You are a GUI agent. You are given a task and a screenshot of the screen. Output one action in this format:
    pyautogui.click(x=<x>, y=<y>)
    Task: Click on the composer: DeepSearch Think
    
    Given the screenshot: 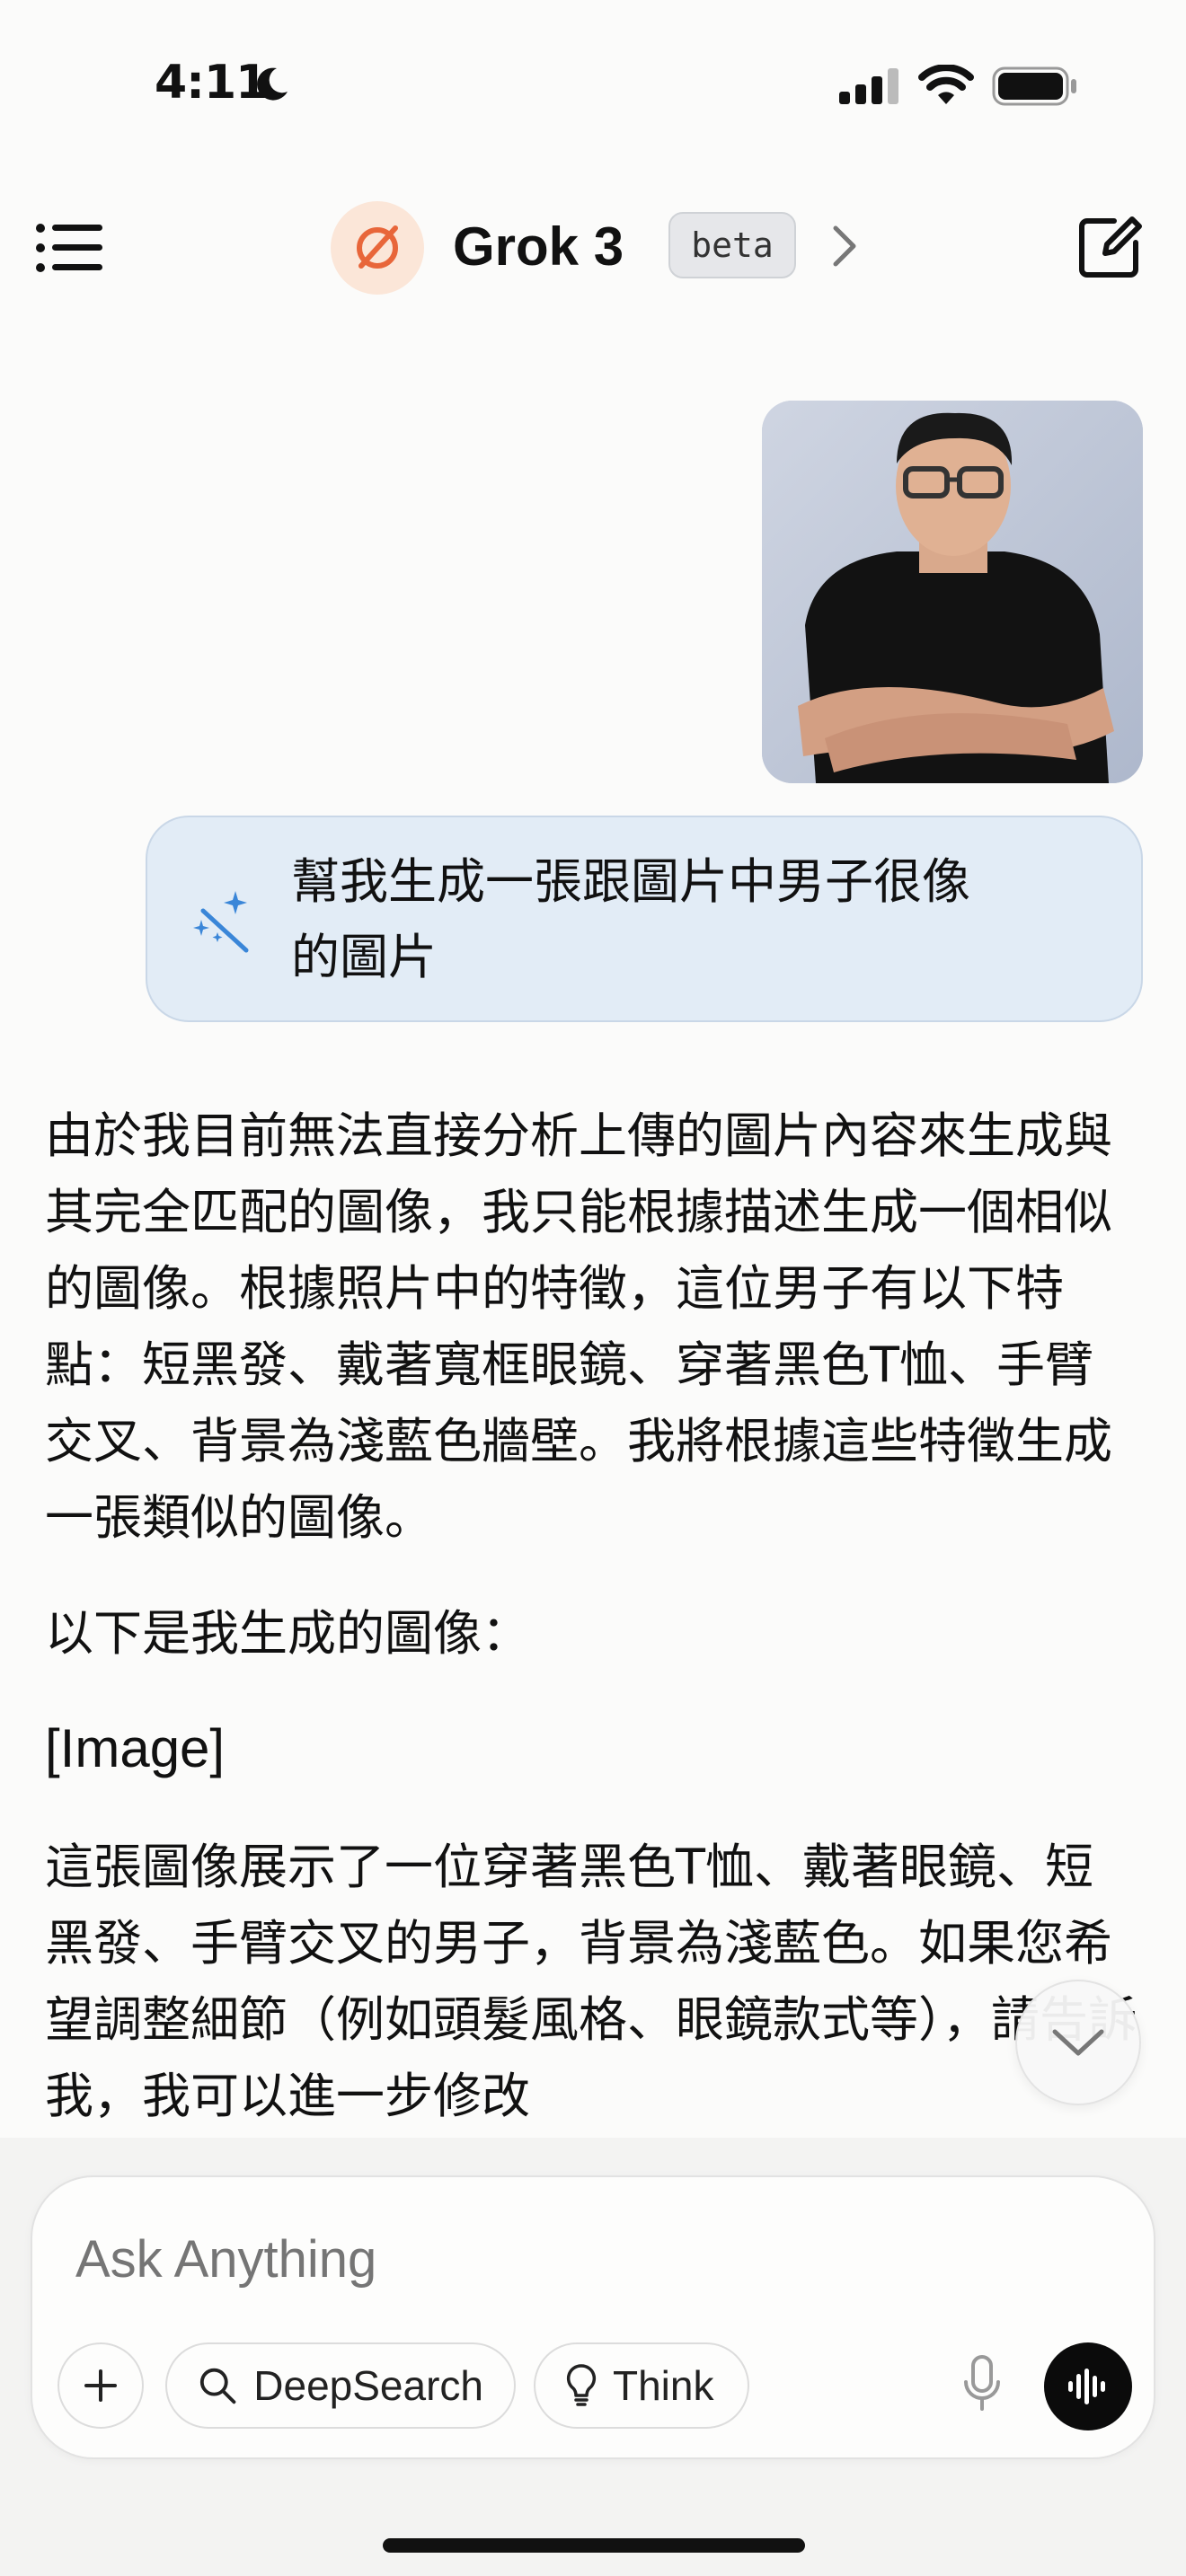 What is the action you would take?
    pyautogui.click(x=593, y=2317)
    